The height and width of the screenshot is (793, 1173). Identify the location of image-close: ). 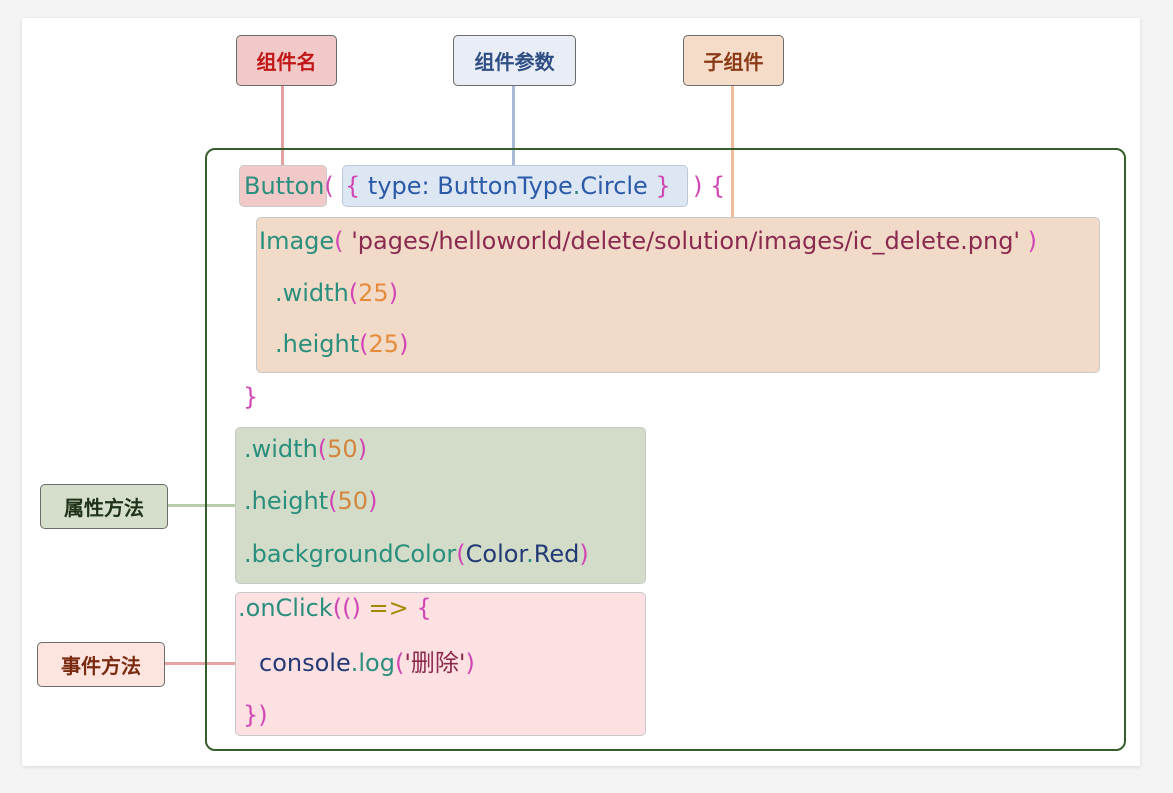
(1032, 241).